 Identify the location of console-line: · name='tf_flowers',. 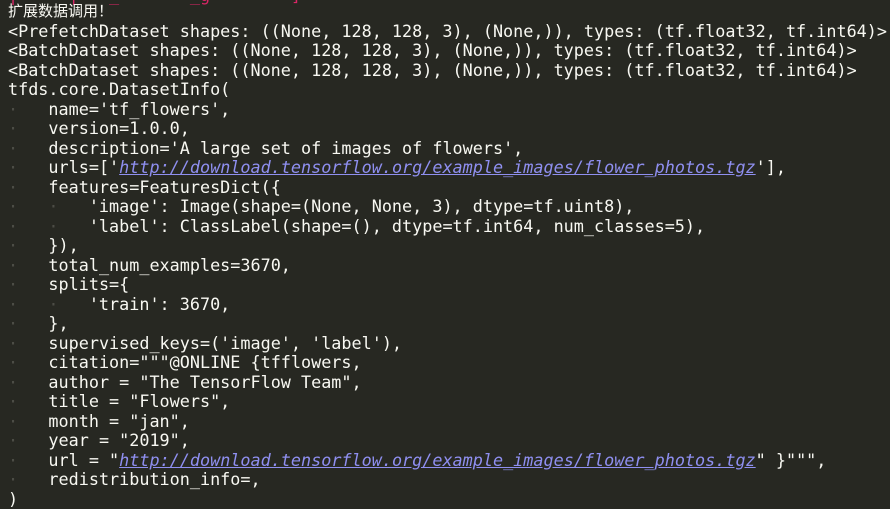
(449, 110).